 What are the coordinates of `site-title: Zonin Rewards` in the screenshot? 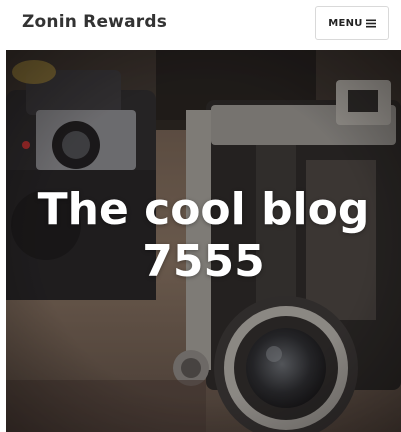 It's located at (94, 22).